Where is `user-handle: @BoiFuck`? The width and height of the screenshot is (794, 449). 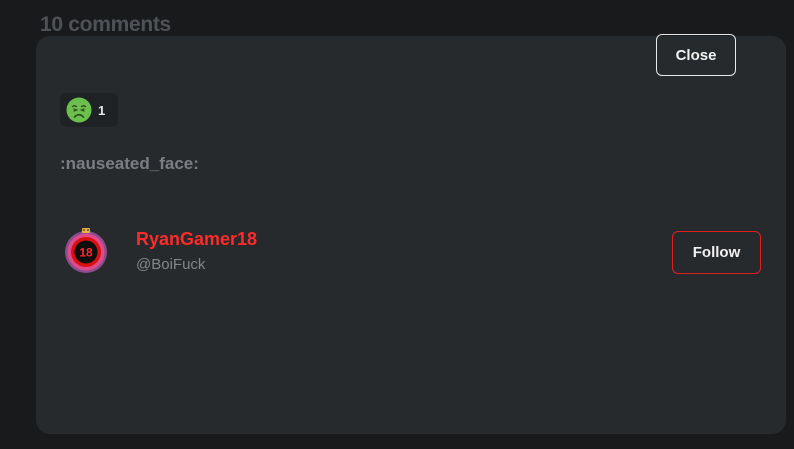
user-handle: @BoiFuck is located at coordinates (171, 264).